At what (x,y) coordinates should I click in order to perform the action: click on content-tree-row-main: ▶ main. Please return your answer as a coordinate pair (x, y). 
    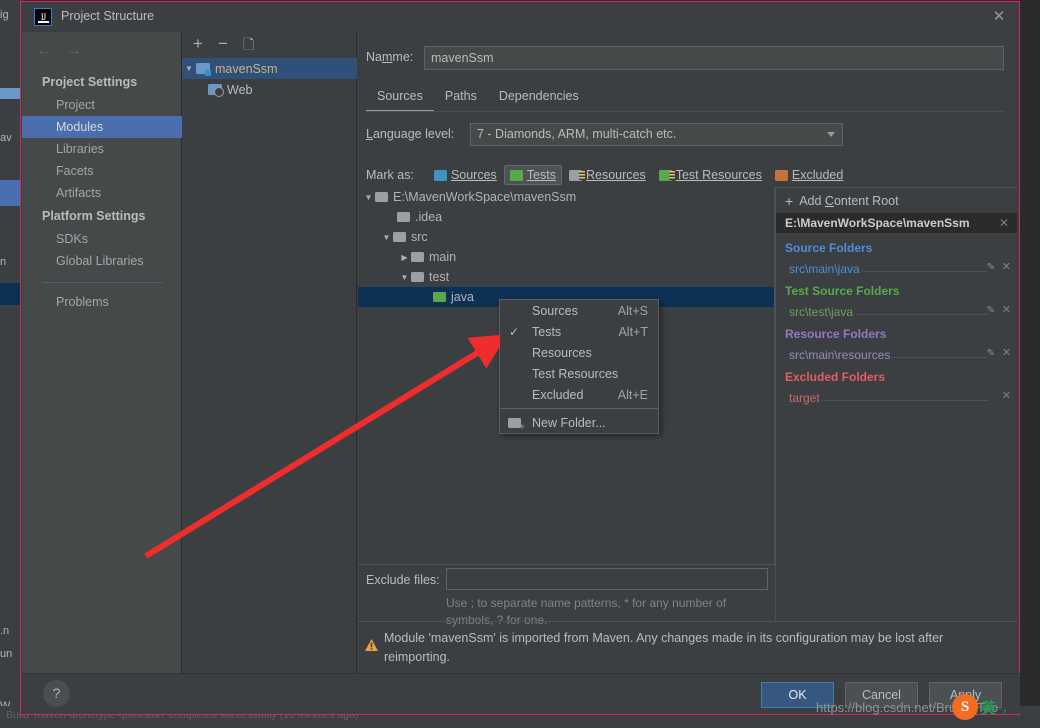
    Looking at the image, I should click on (566, 257).